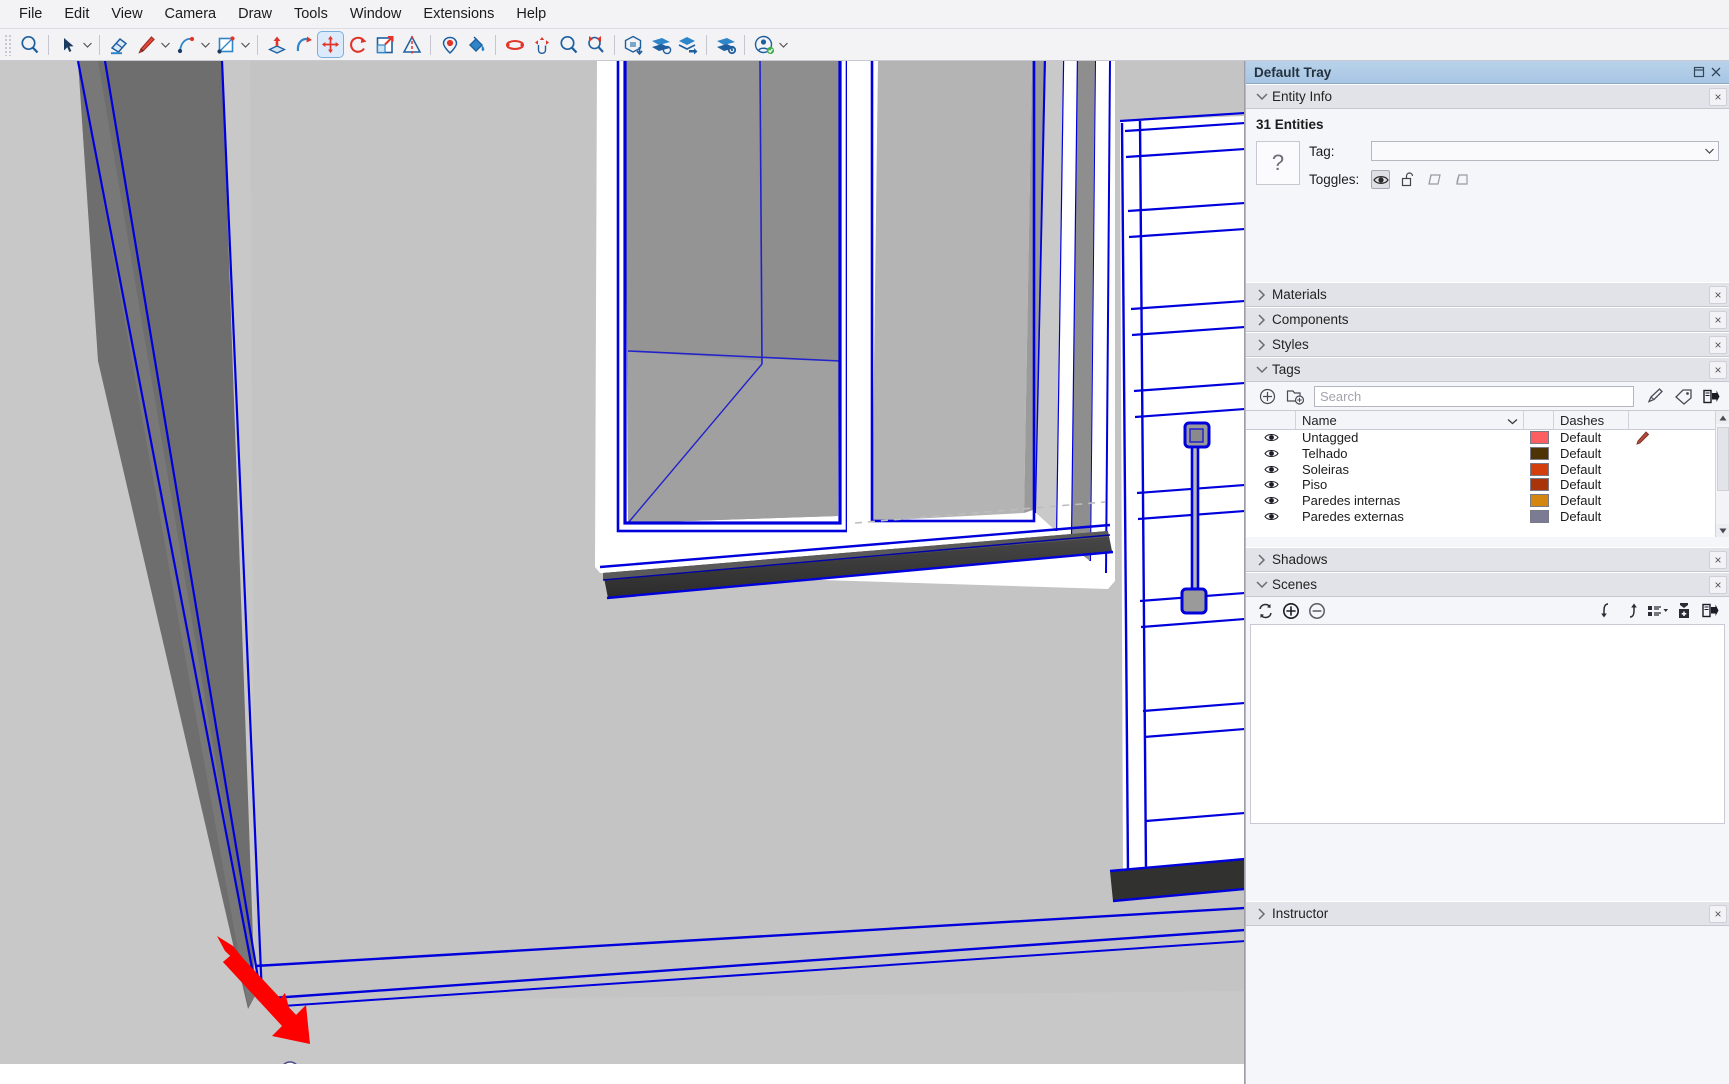 This screenshot has width=1729, height=1084. What do you see at coordinates (303, 44) in the screenshot?
I see `followme-icon` at bounding box center [303, 44].